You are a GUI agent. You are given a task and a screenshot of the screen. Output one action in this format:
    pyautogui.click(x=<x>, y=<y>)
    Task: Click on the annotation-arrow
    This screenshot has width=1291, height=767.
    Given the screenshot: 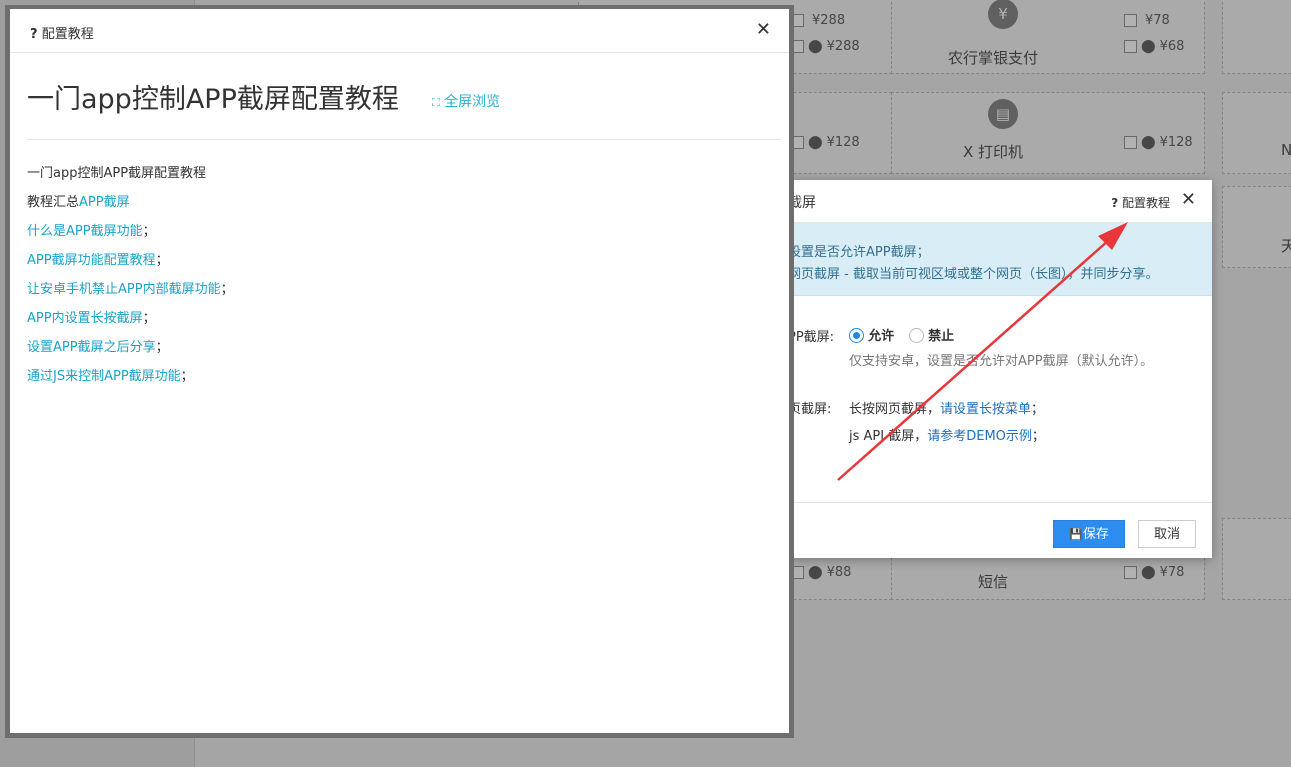 What is the action you would take?
    pyautogui.click(x=982, y=351)
    